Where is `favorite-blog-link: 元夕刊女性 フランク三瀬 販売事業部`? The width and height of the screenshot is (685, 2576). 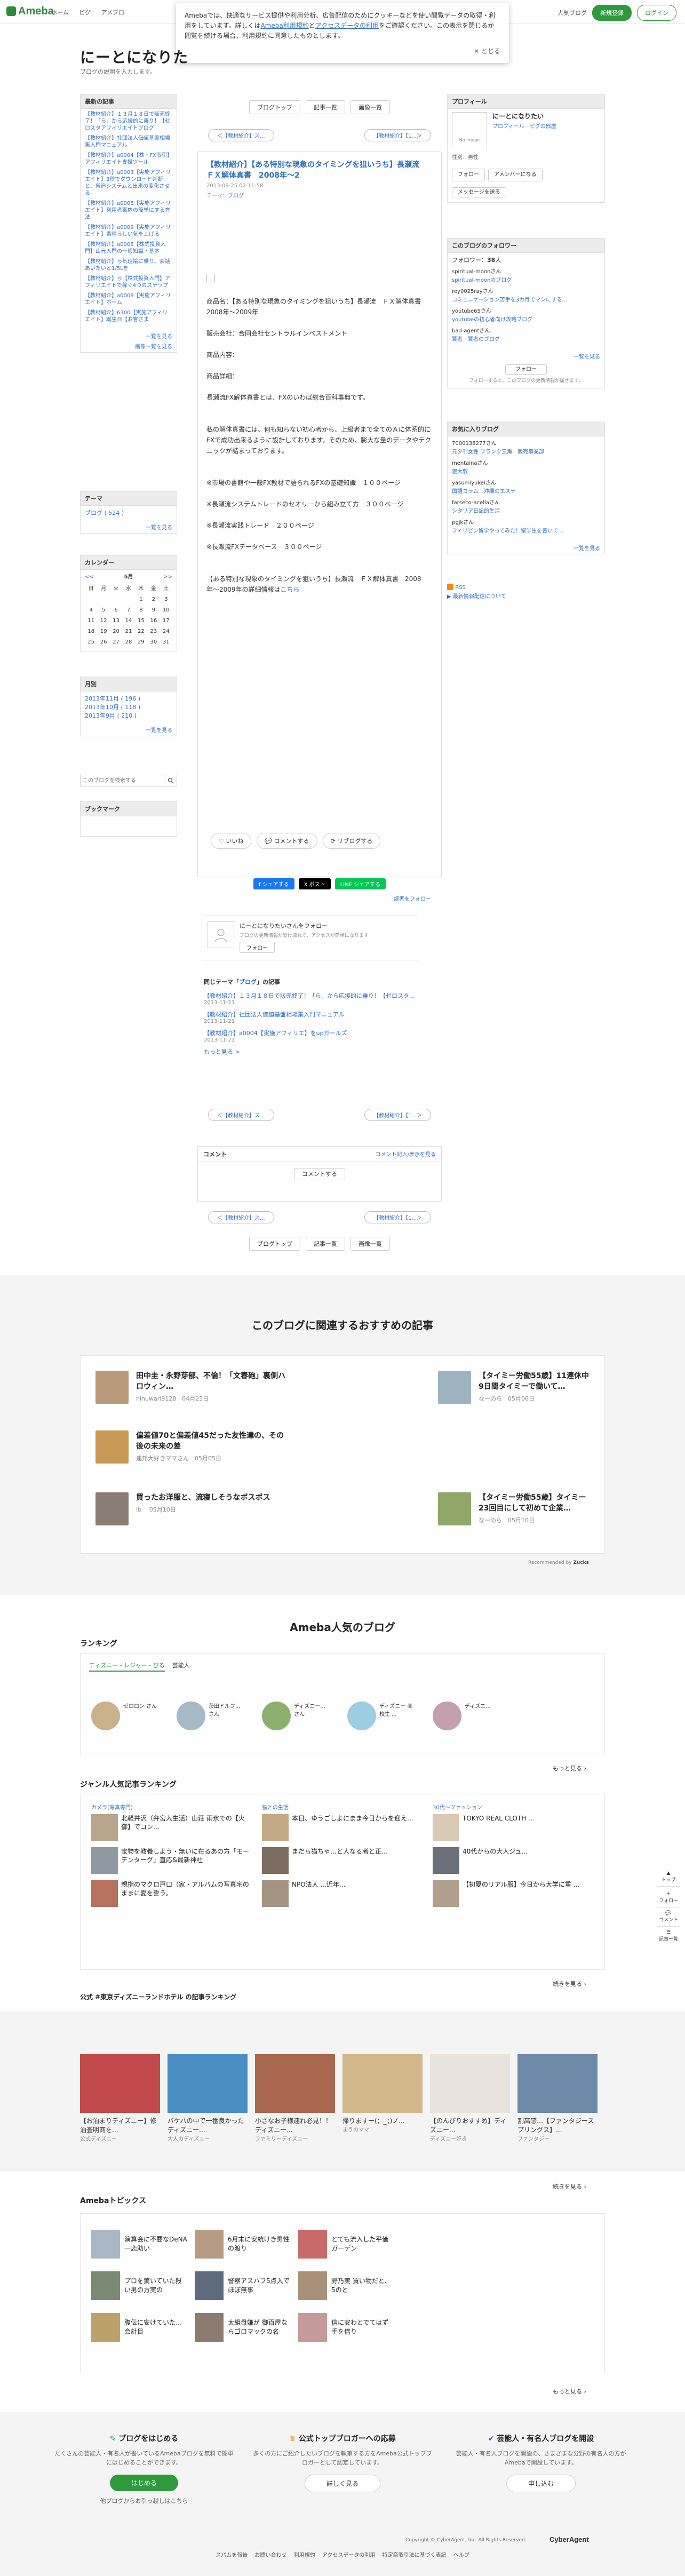
favorite-blog-link: 元夕刊女性 フランク三瀬 販売事業部 is located at coordinates (526, 452).